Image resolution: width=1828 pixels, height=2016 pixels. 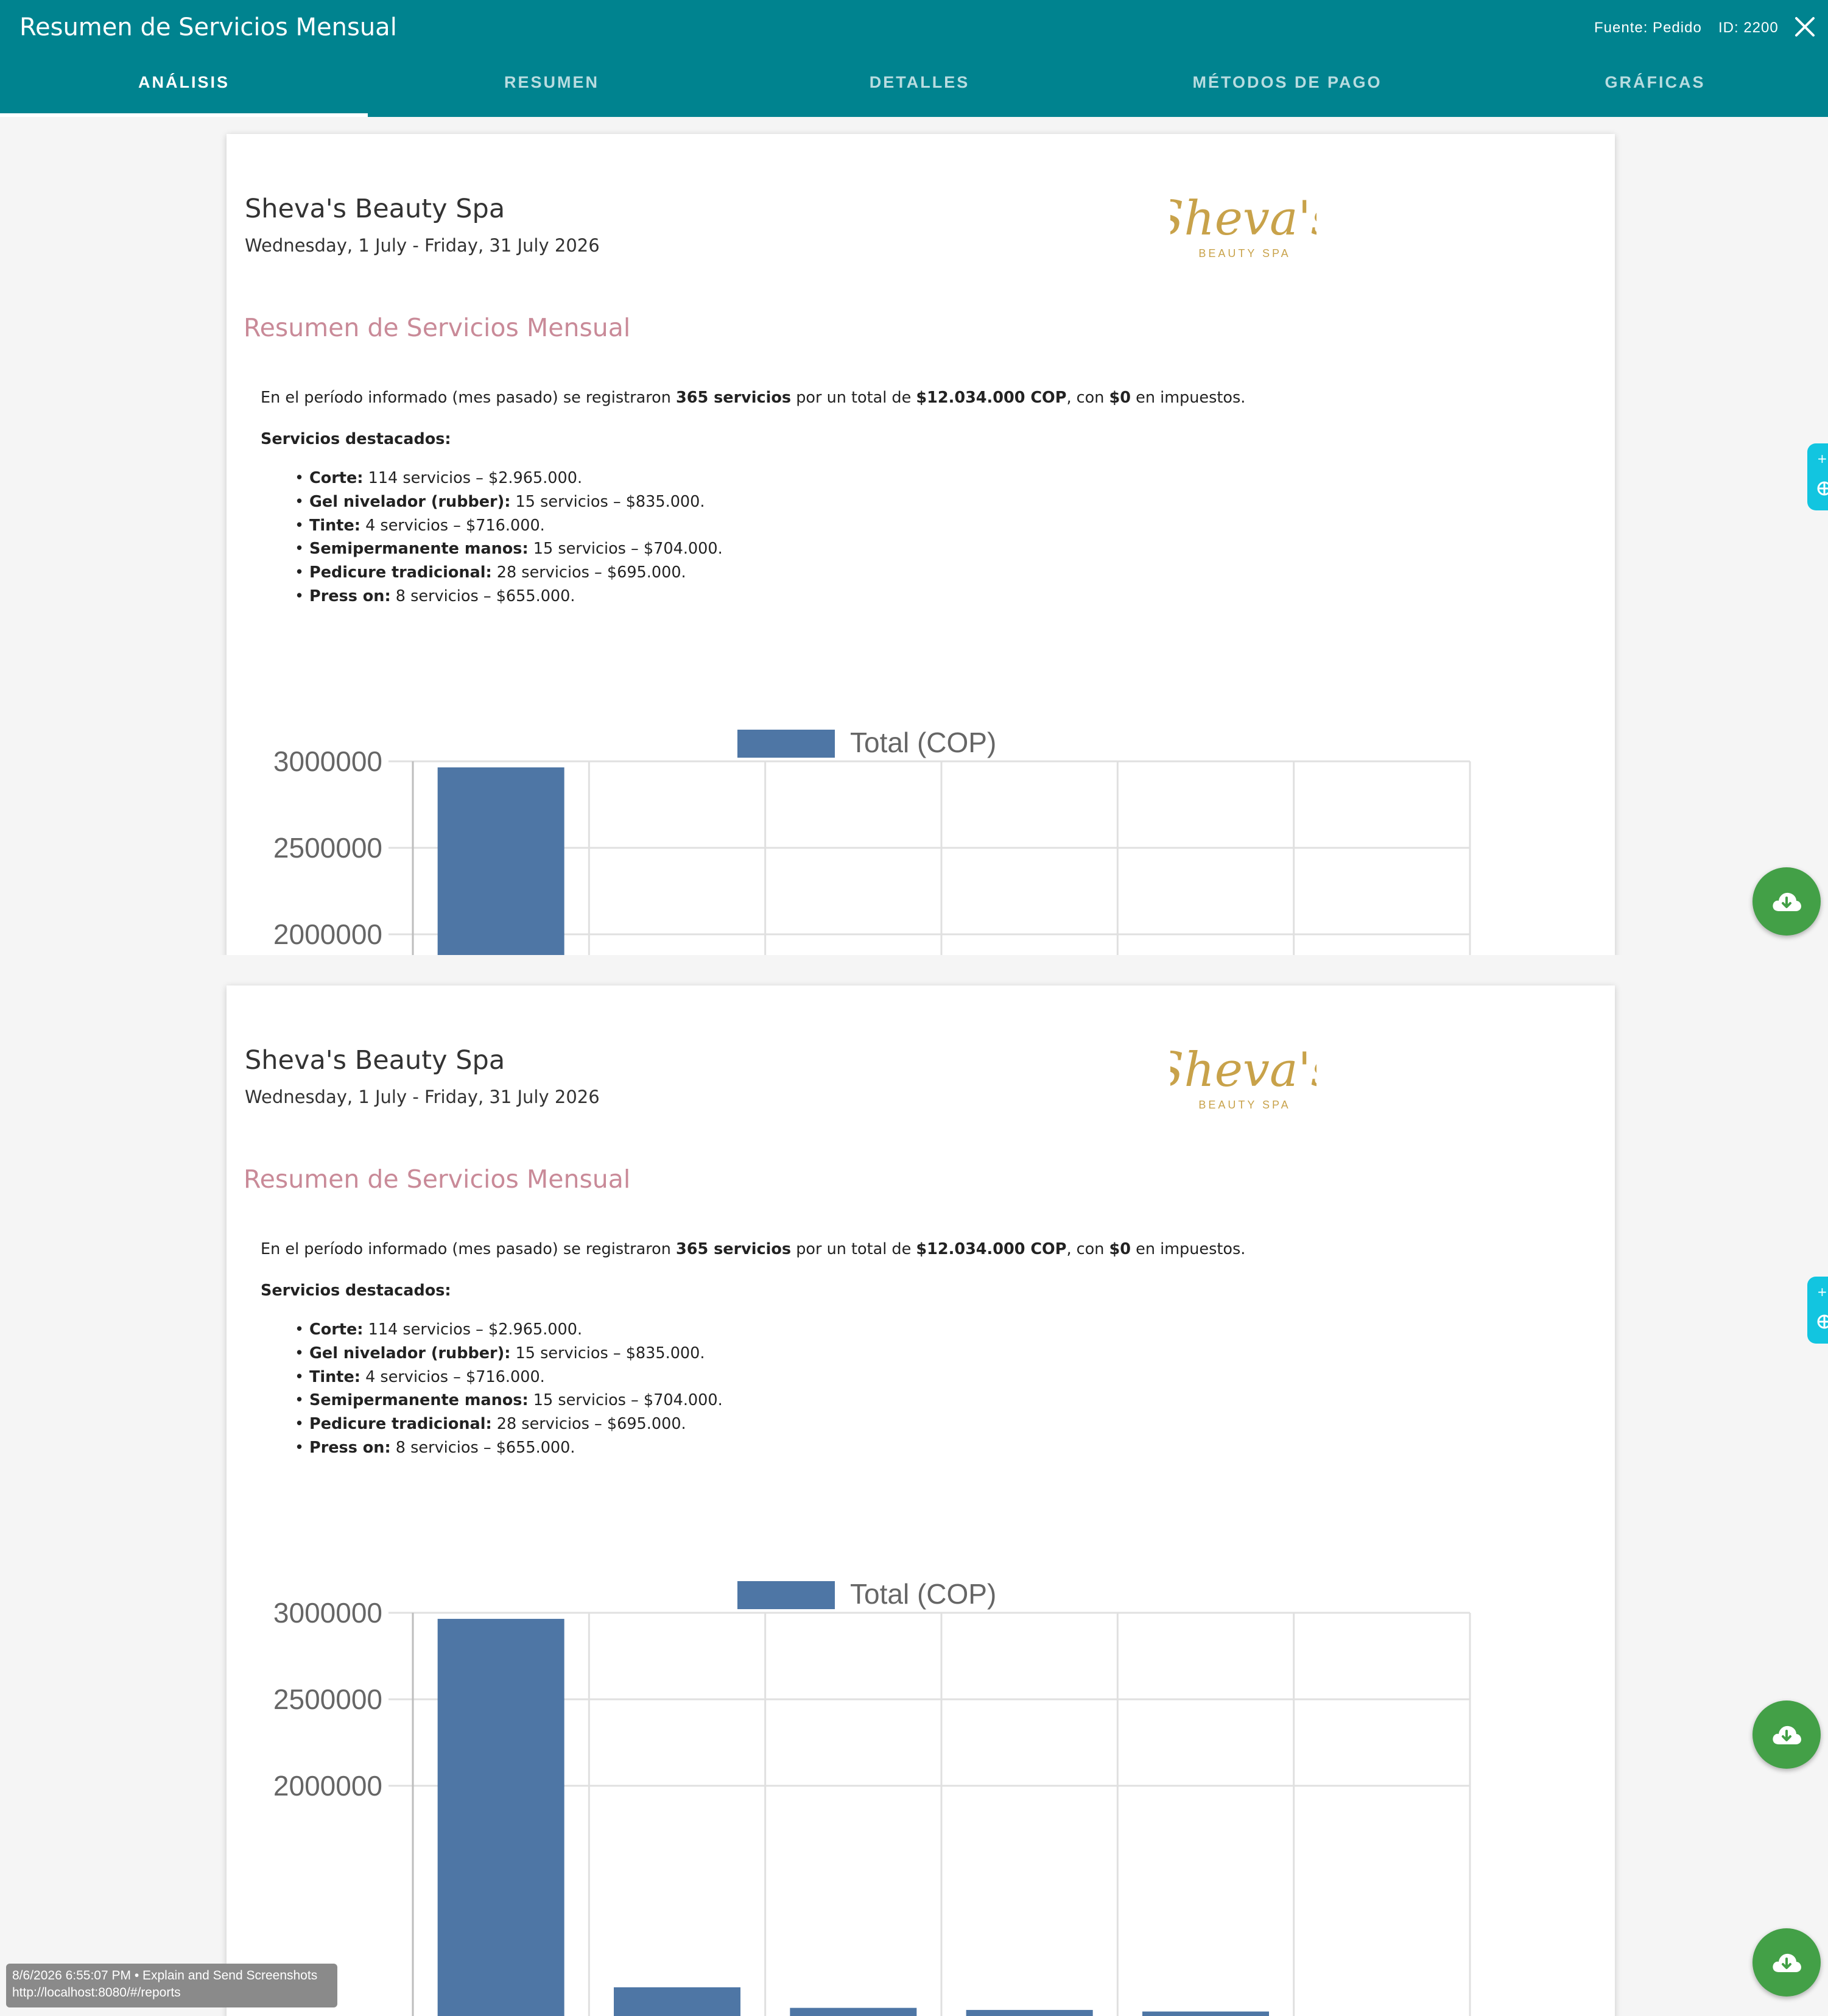 I want to click on tab-graficas: GRÁFICAS, so click(x=1649, y=86).